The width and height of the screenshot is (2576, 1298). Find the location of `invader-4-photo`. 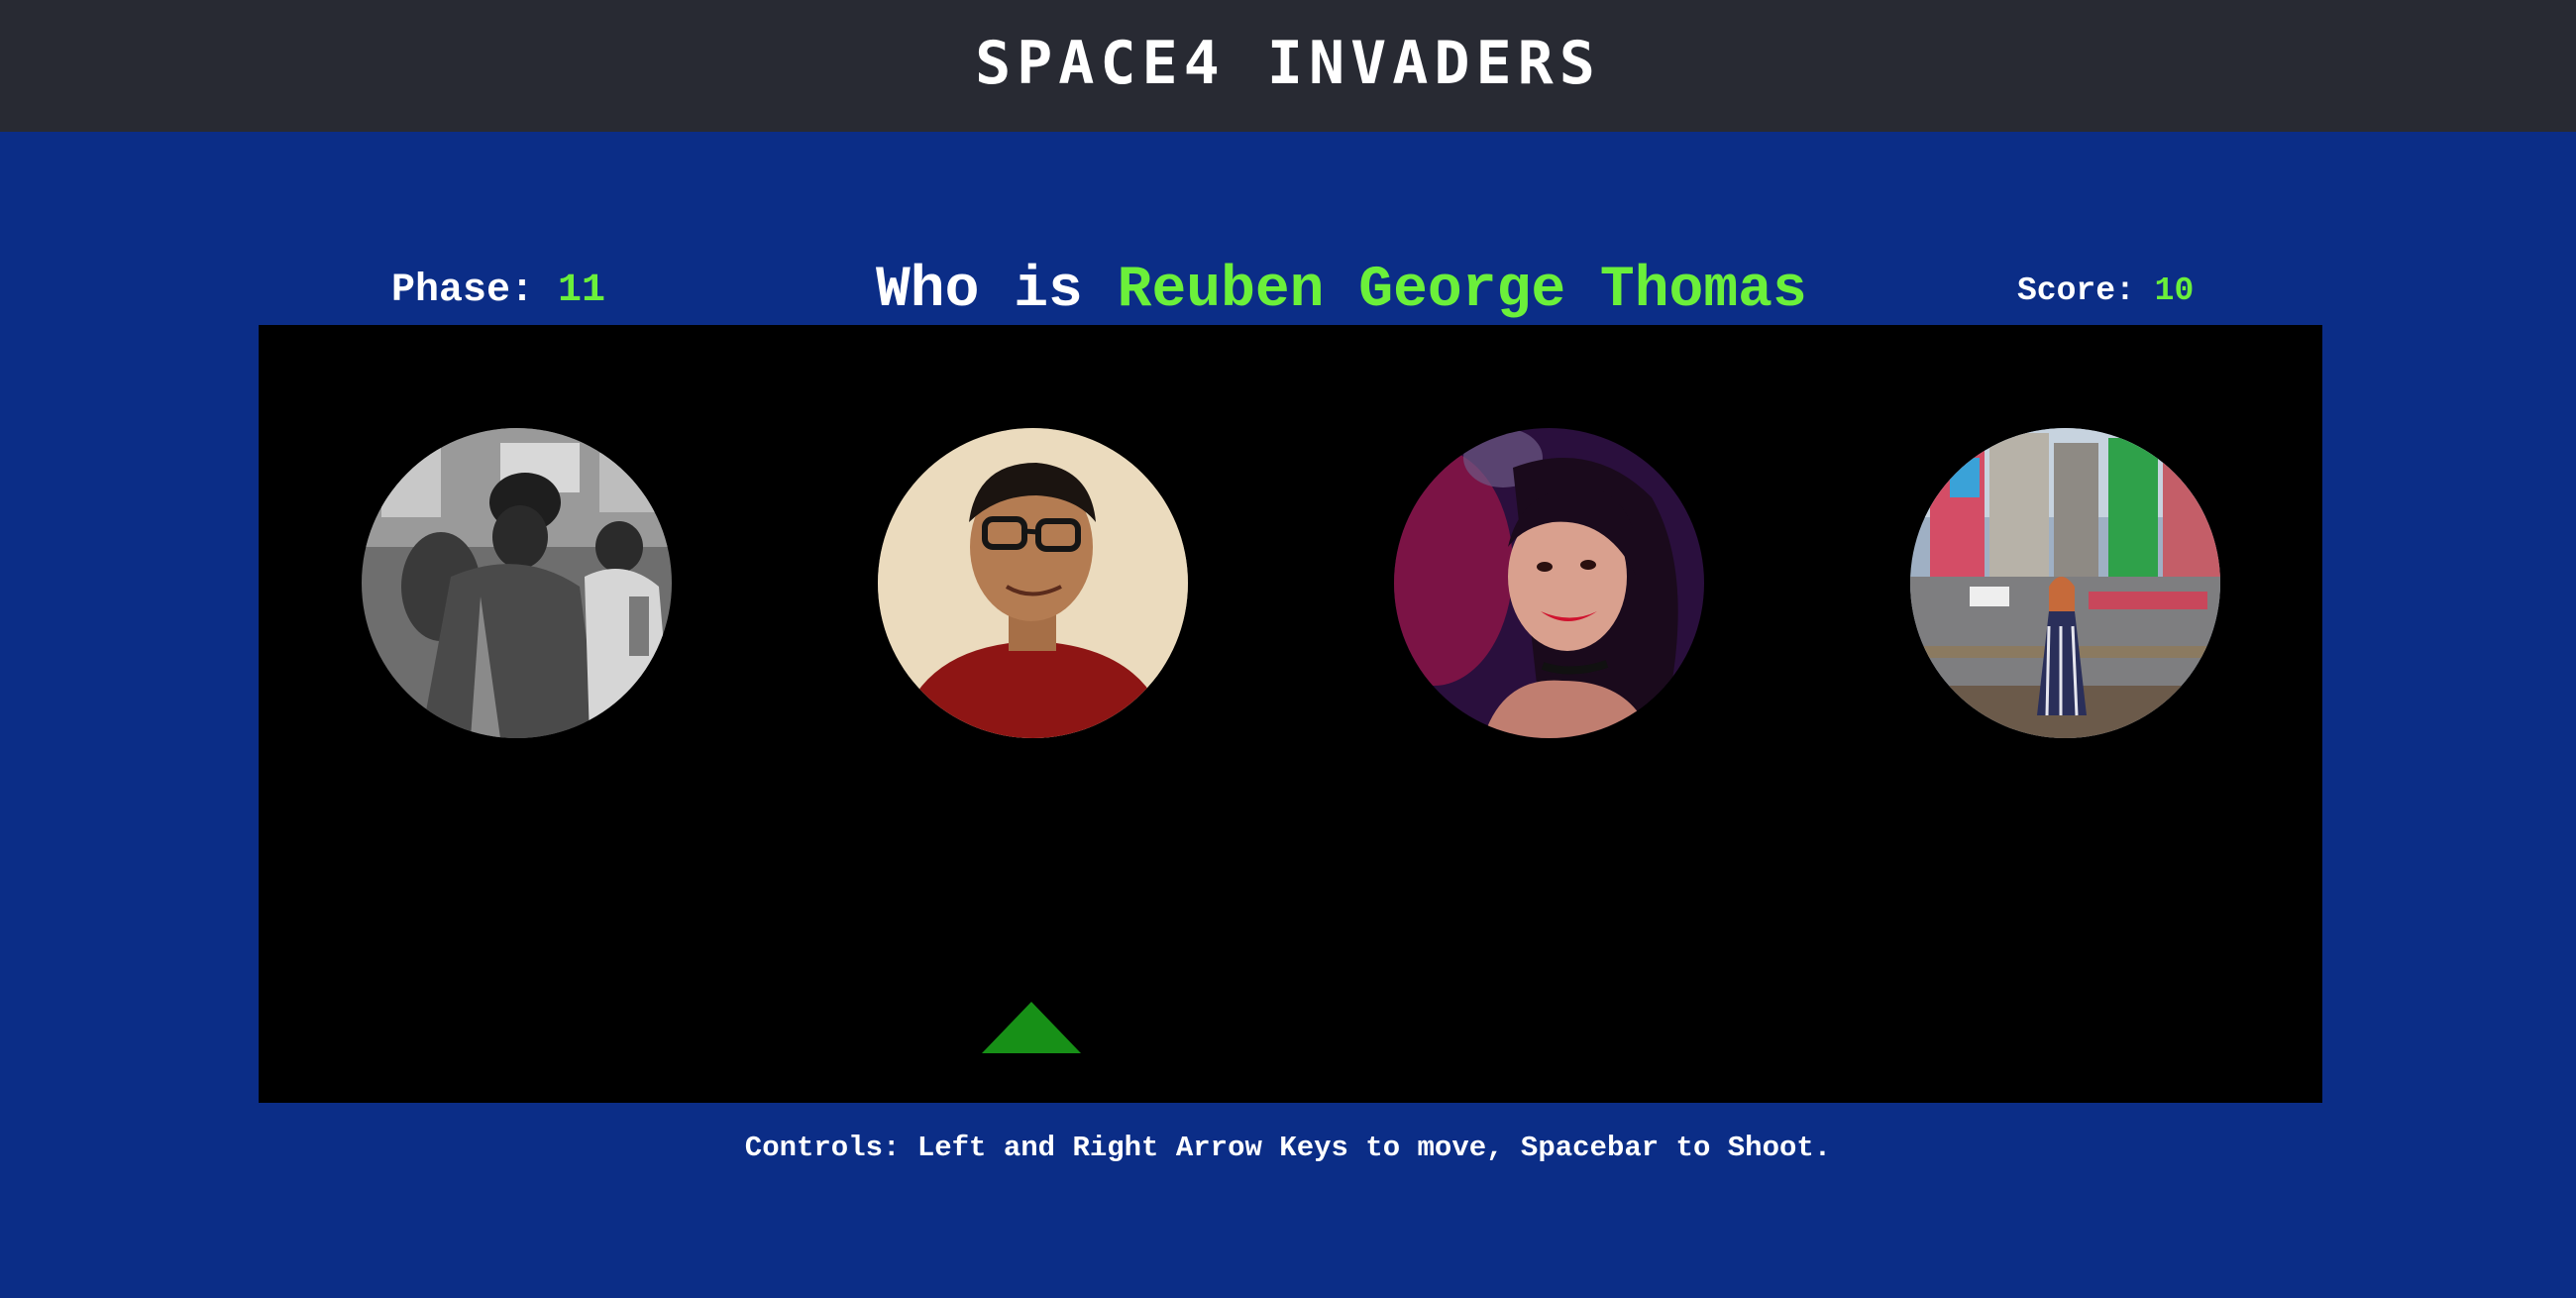

invader-4-photo is located at coordinates (2065, 583).